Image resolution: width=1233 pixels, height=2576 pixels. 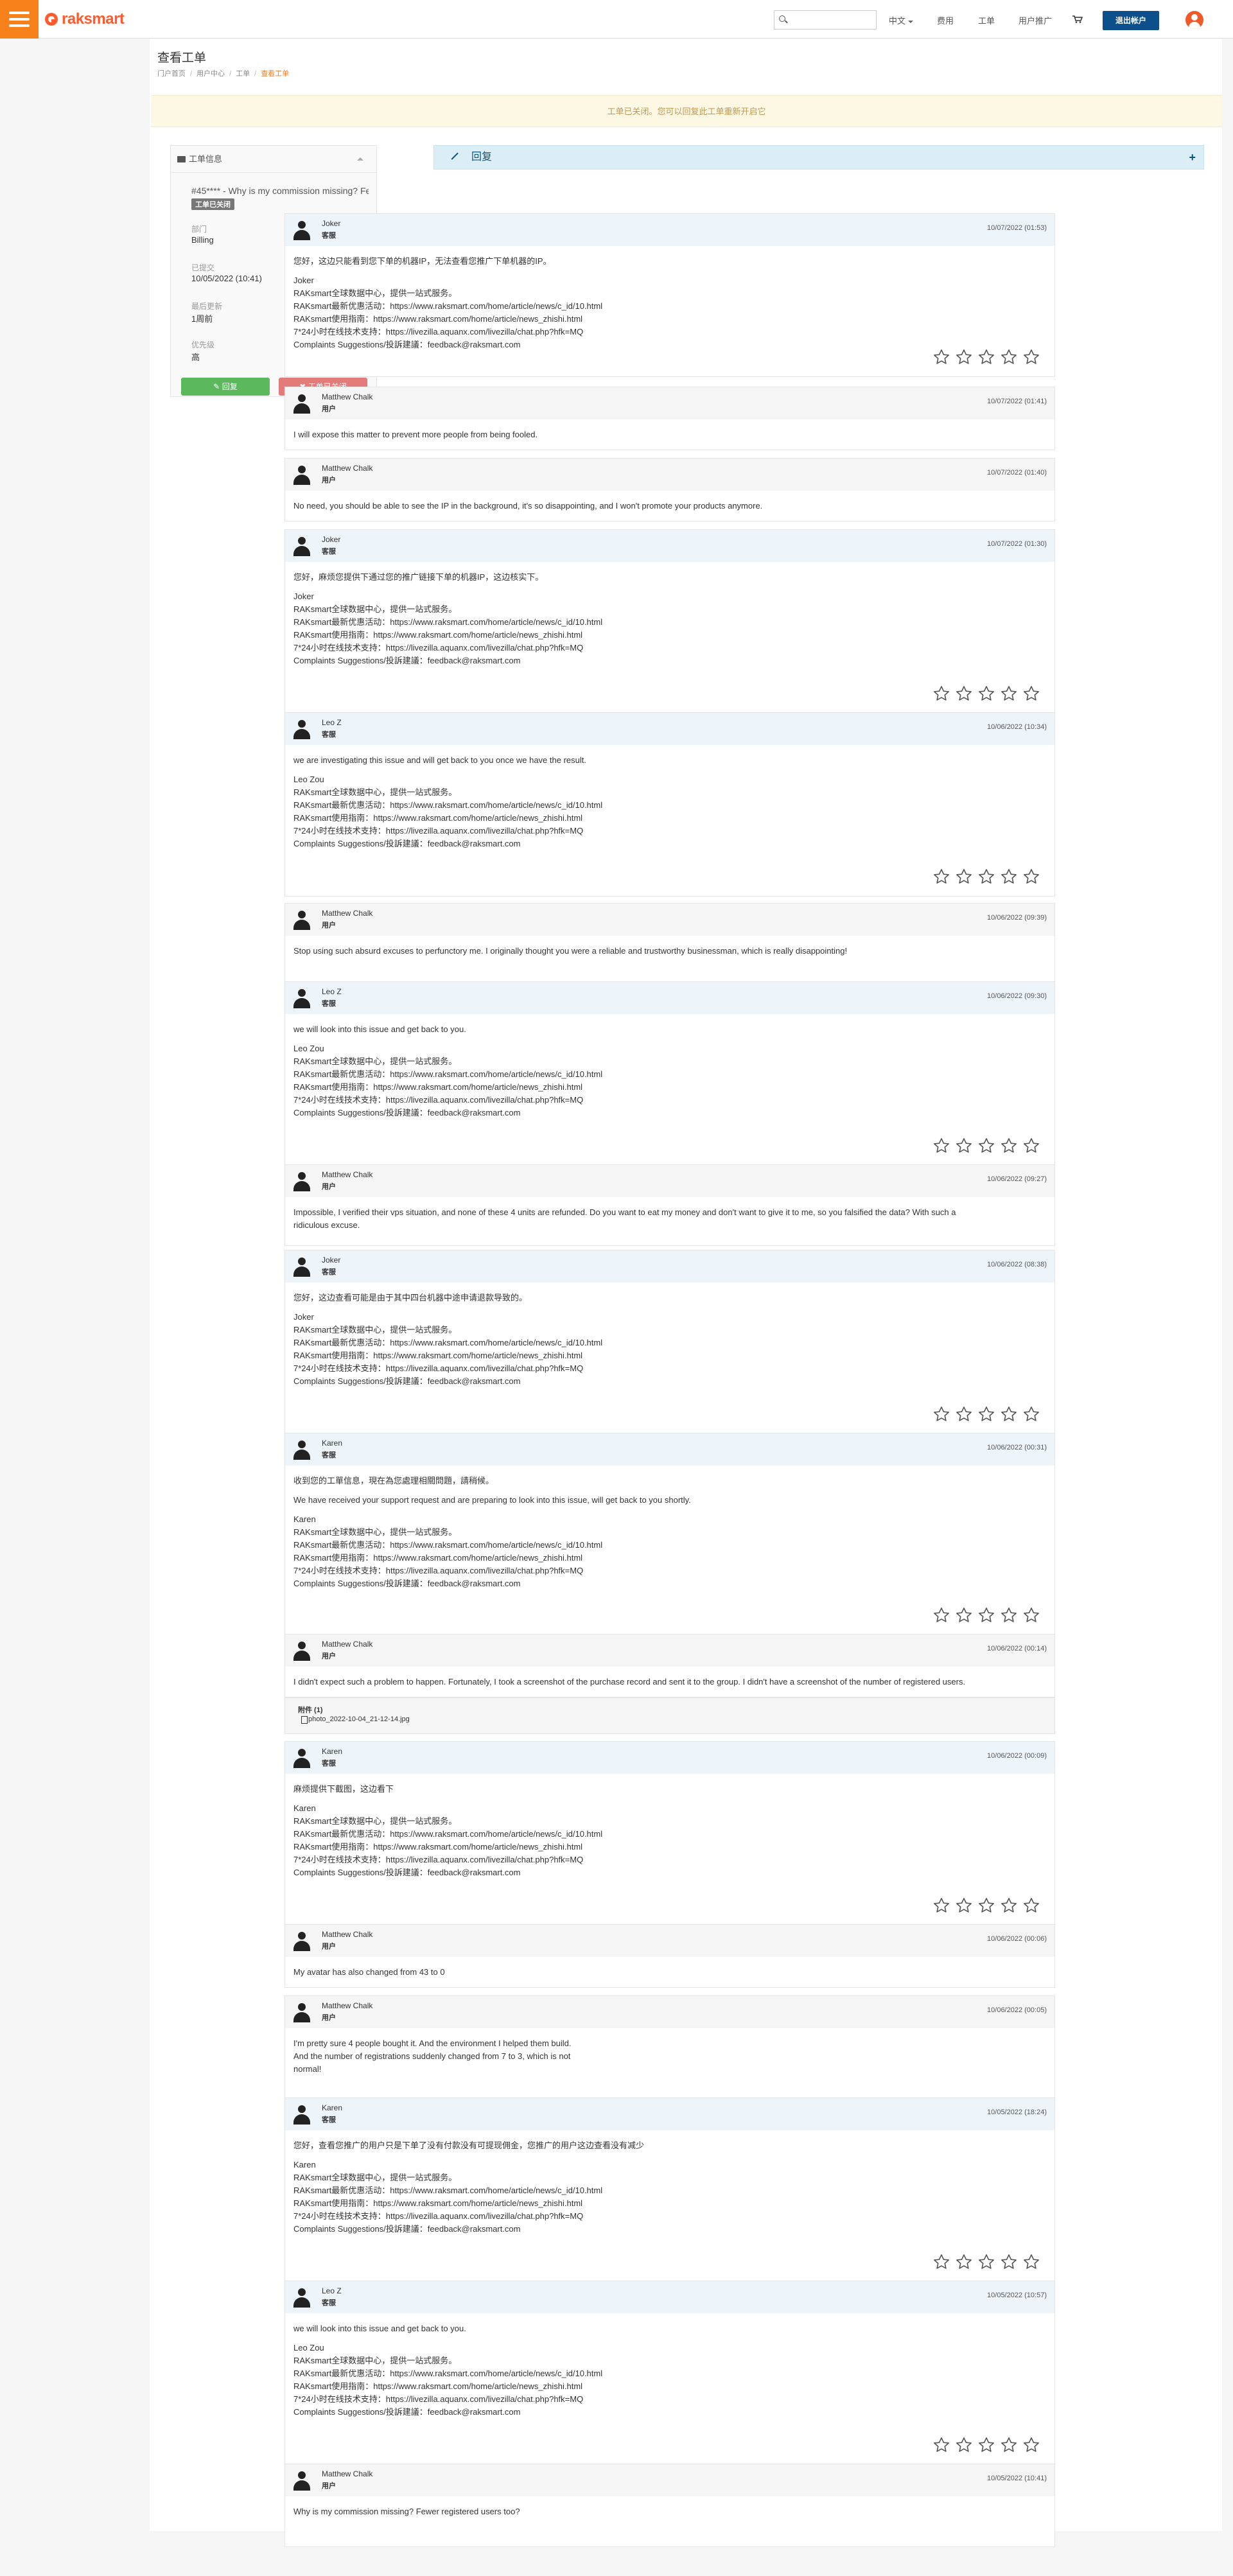 What do you see at coordinates (211, 74) in the screenshot?
I see `breadcrumb-client-area: 用户中心` at bounding box center [211, 74].